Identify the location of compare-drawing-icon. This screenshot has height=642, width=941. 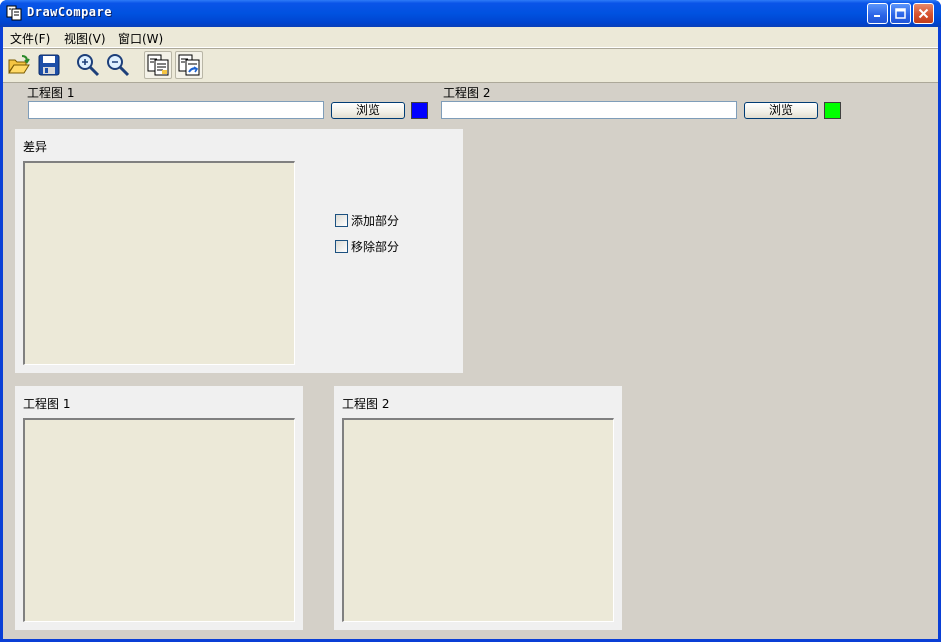
(158, 65).